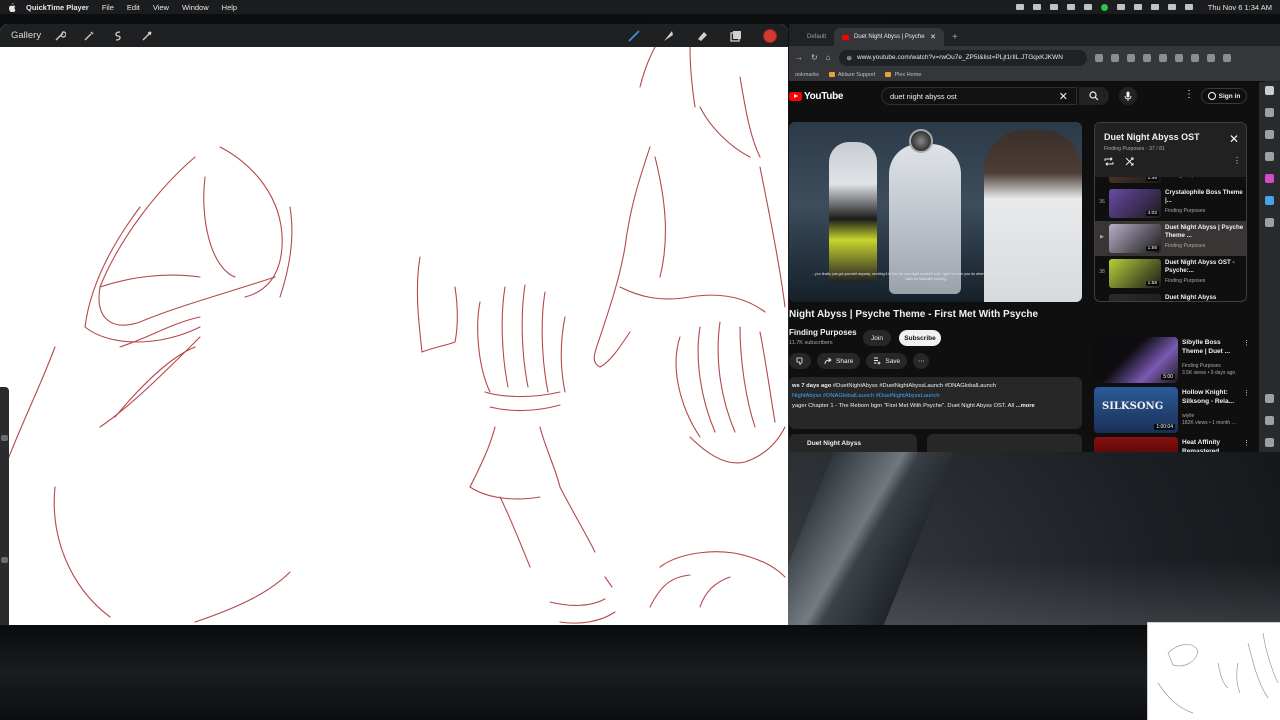 The image size is (1280, 720). What do you see at coordinates (853, 443) in the screenshot?
I see `next-video-card: Duet Night Abyss` at bounding box center [853, 443].